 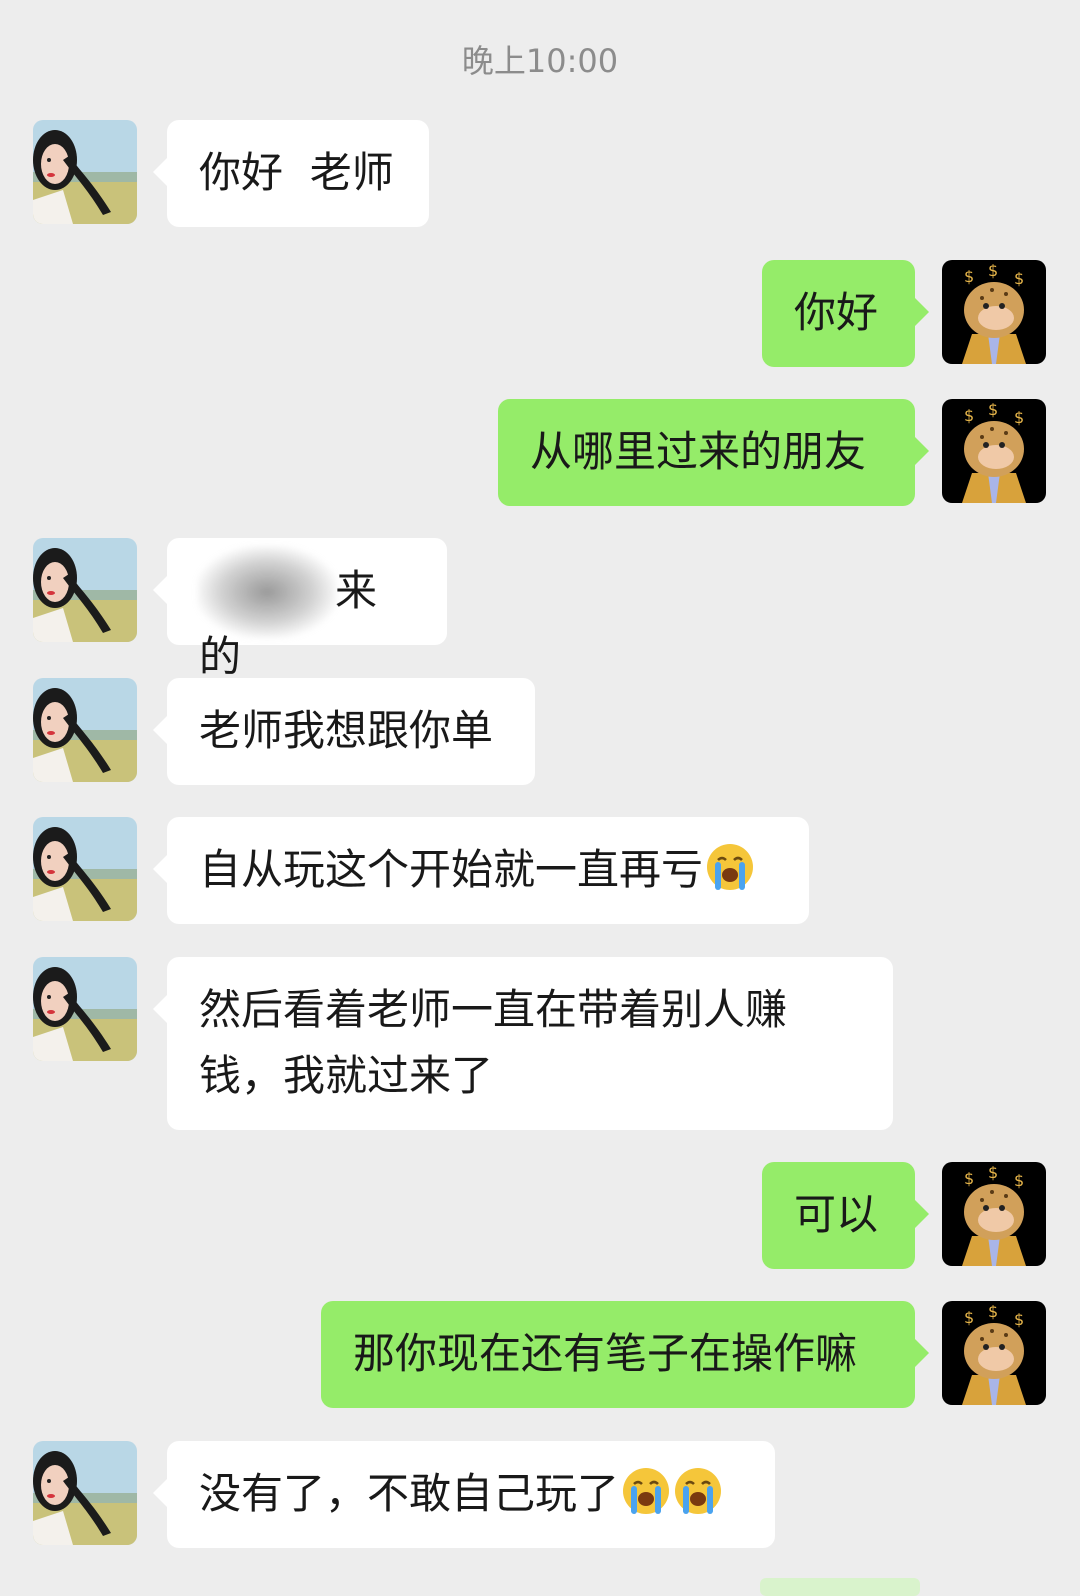 I want to click on message-bubble-incoming: 来的, so click(x=300, y=609).